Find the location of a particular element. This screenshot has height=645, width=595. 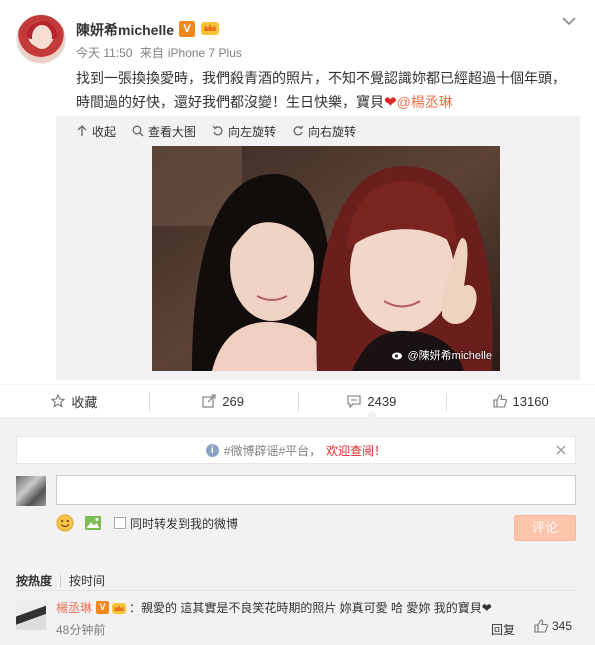

rotate-right-label: 向右旋转 is located at coordinates (332, 131).